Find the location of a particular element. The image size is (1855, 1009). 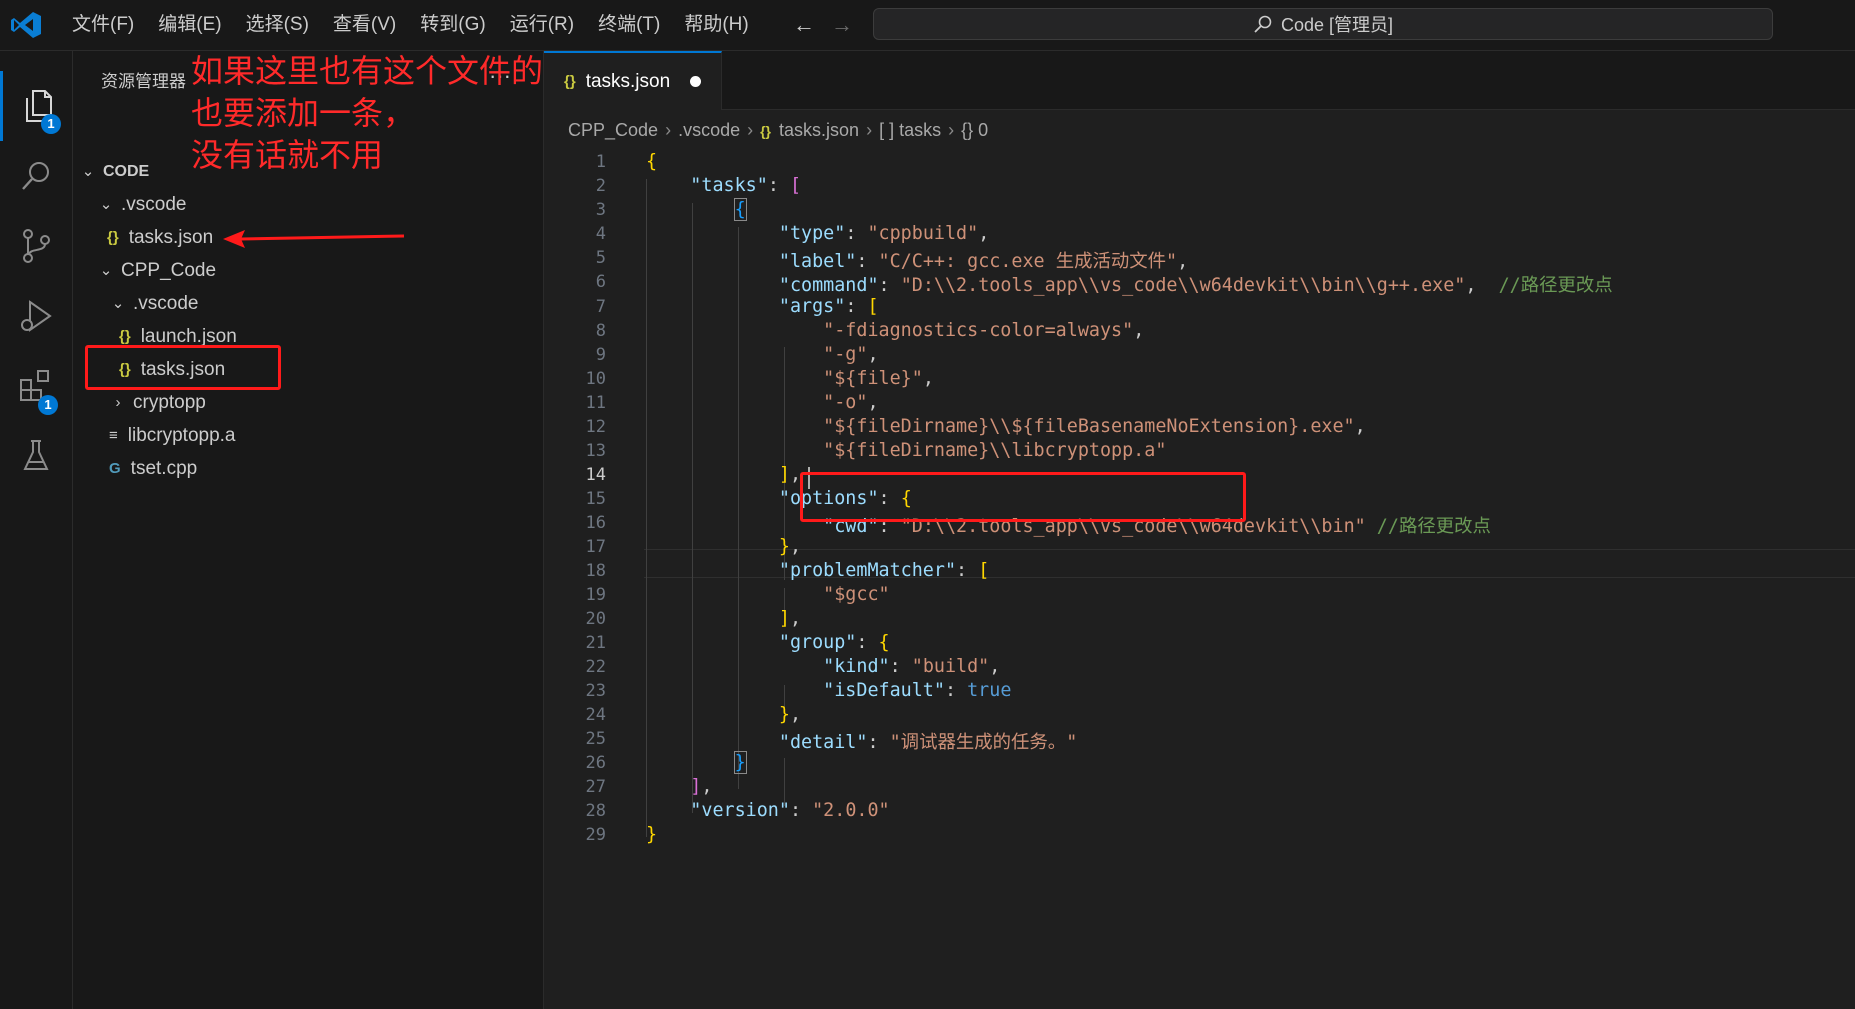

code-line: "$gcc" is located at coordinates (856, 594).